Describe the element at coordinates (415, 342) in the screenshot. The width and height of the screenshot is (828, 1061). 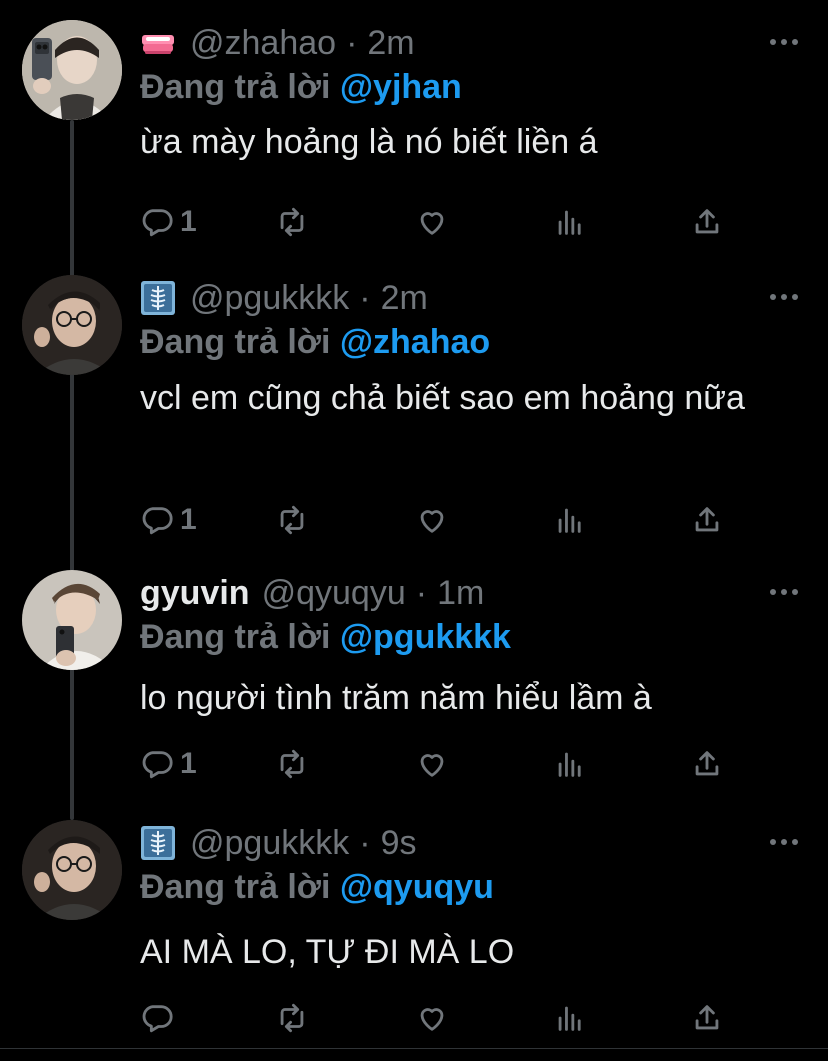
I see `replying-to-mention: @zhahao` at that location.